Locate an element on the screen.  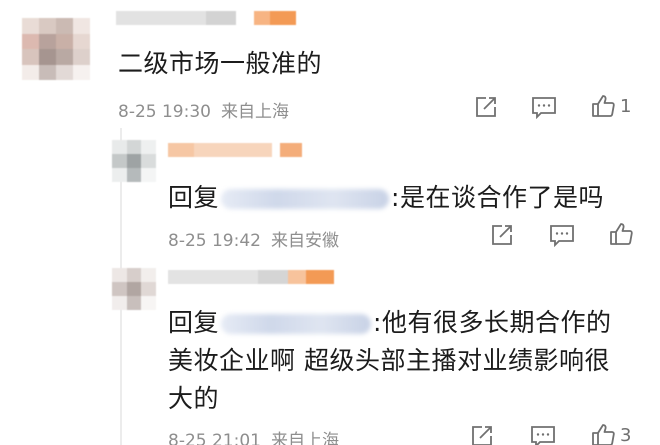
like-button is located at coordinates (623, 234).